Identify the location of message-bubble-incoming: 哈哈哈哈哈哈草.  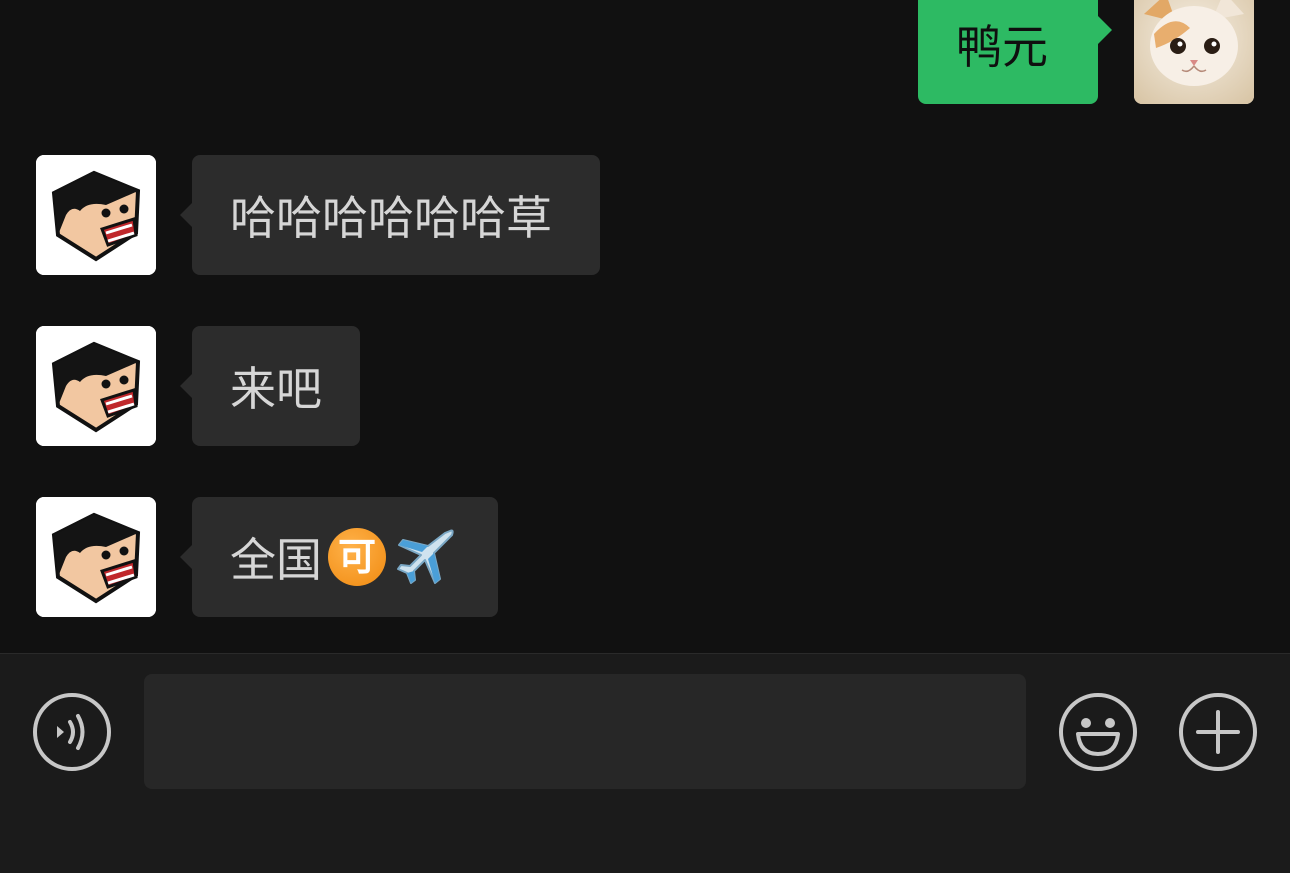
(390, 215).